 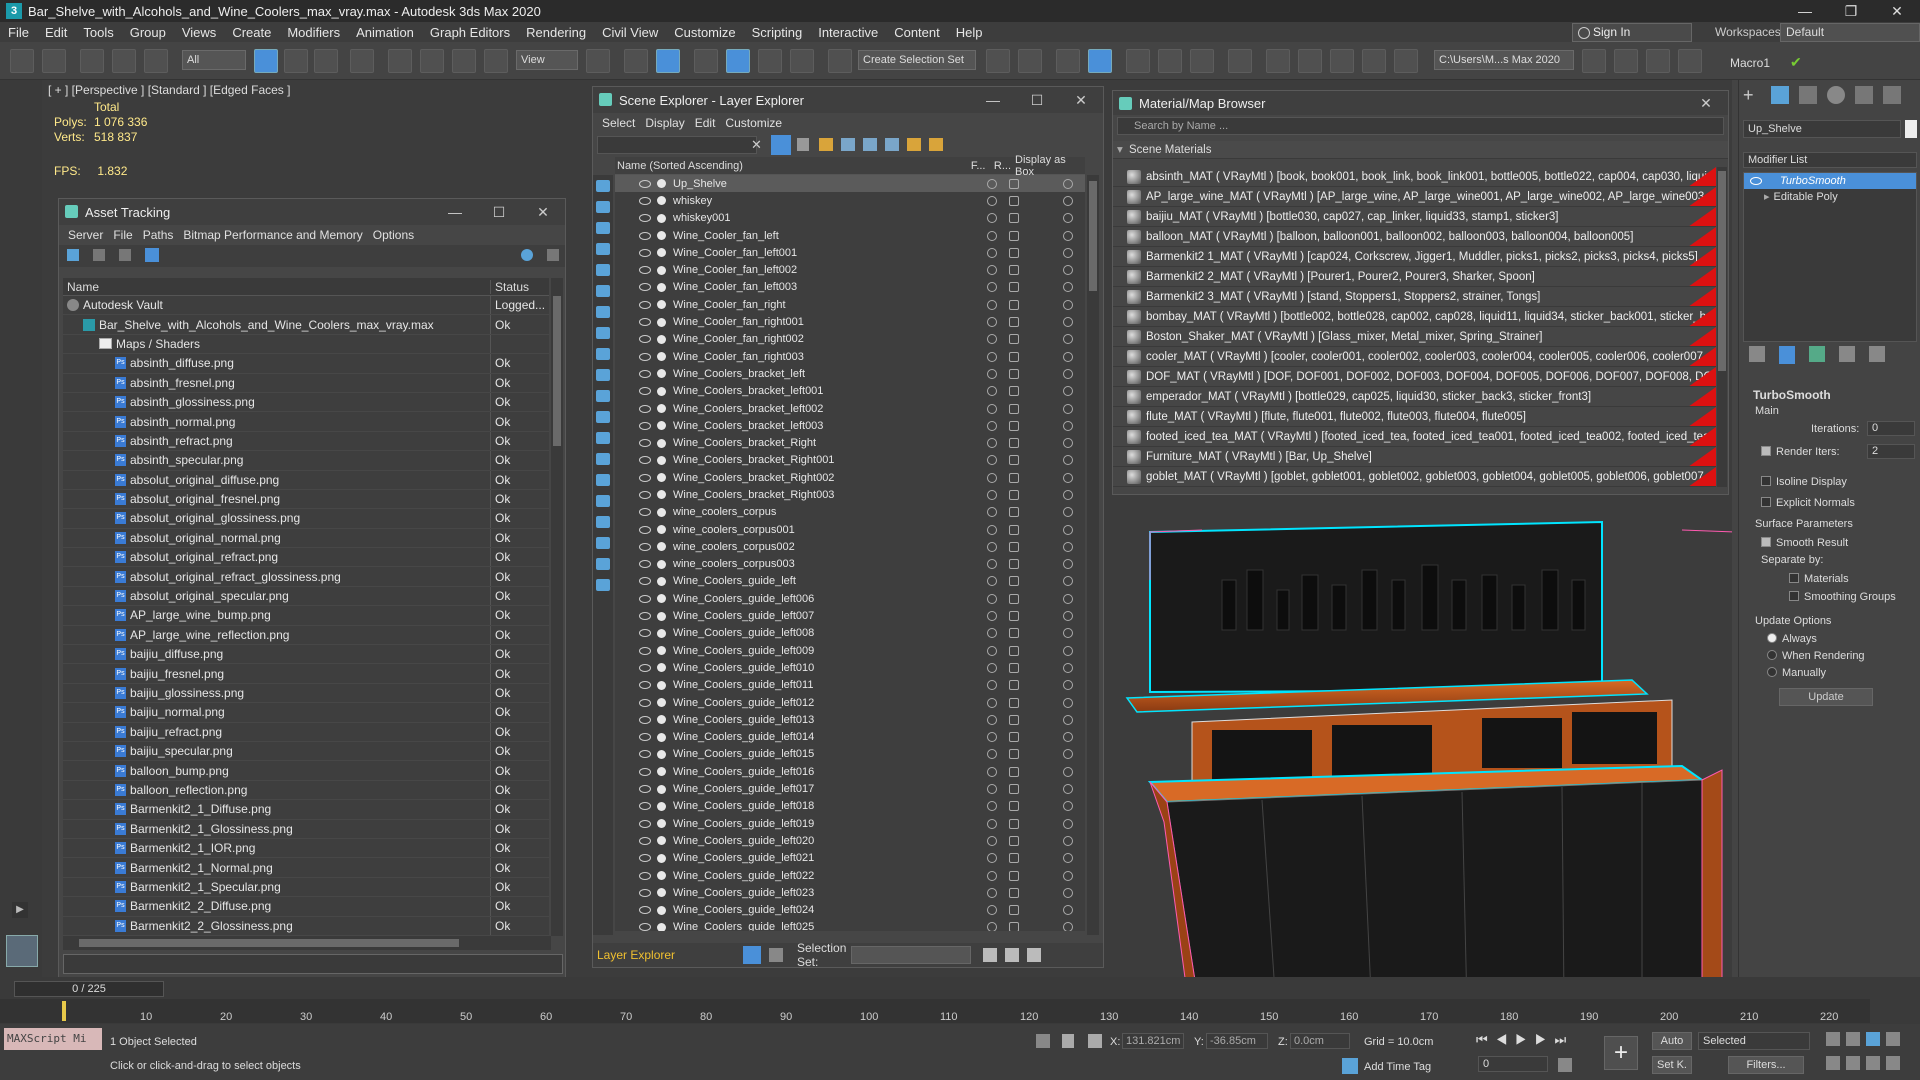 I want to click on asset-row: Ps Barmenkit2_1_Diffuse.png Ok, so click(x=306, y=810).